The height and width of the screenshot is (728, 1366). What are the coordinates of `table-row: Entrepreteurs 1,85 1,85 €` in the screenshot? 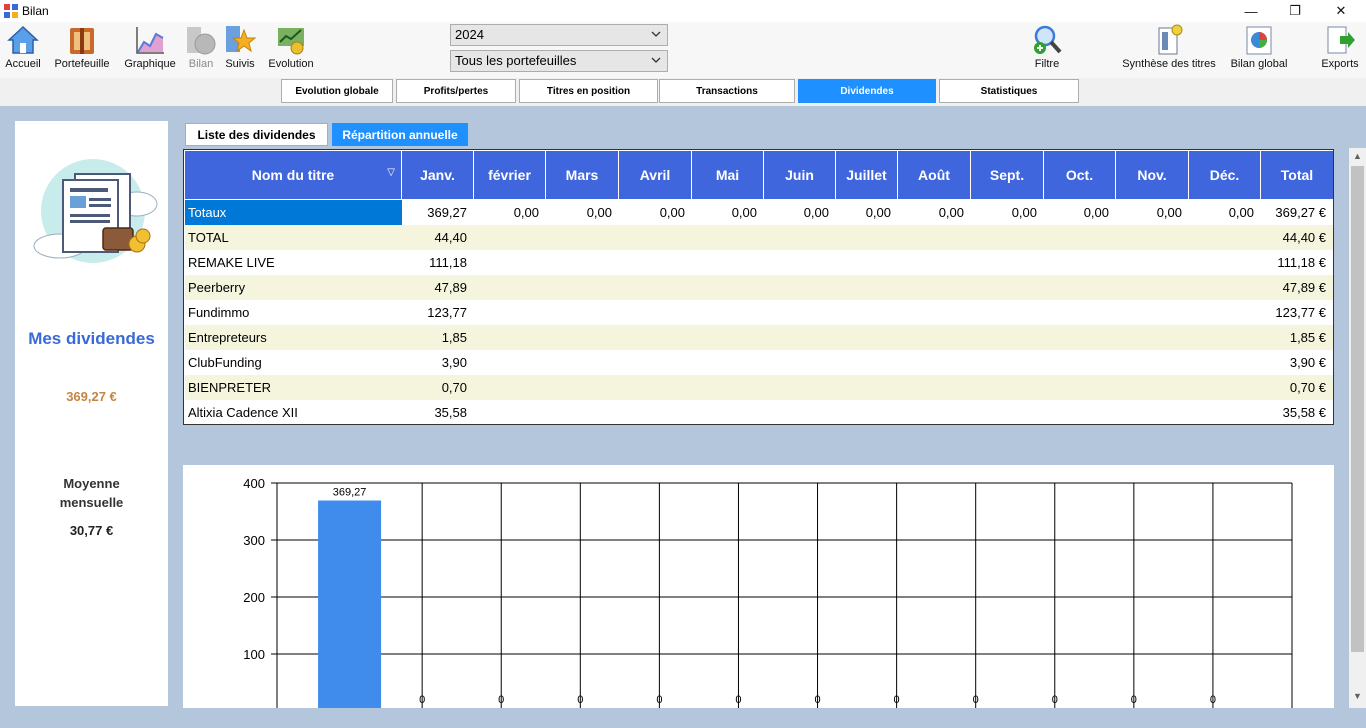 It's located at (759, 337).